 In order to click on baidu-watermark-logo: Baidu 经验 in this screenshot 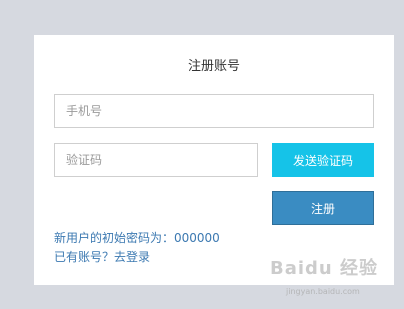, I will do `click(324, 268)`.